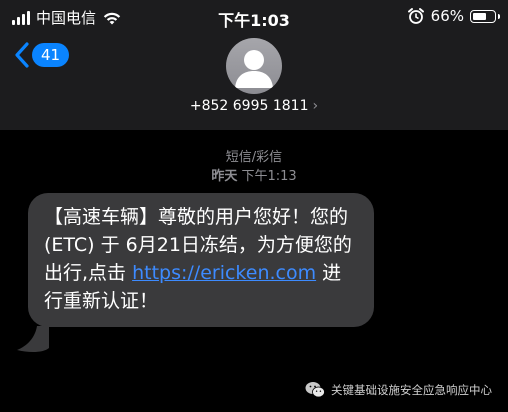  Describe the element at coordinates (447, 16) in the screenshot. I see `battery-percent: 66%` at that location.